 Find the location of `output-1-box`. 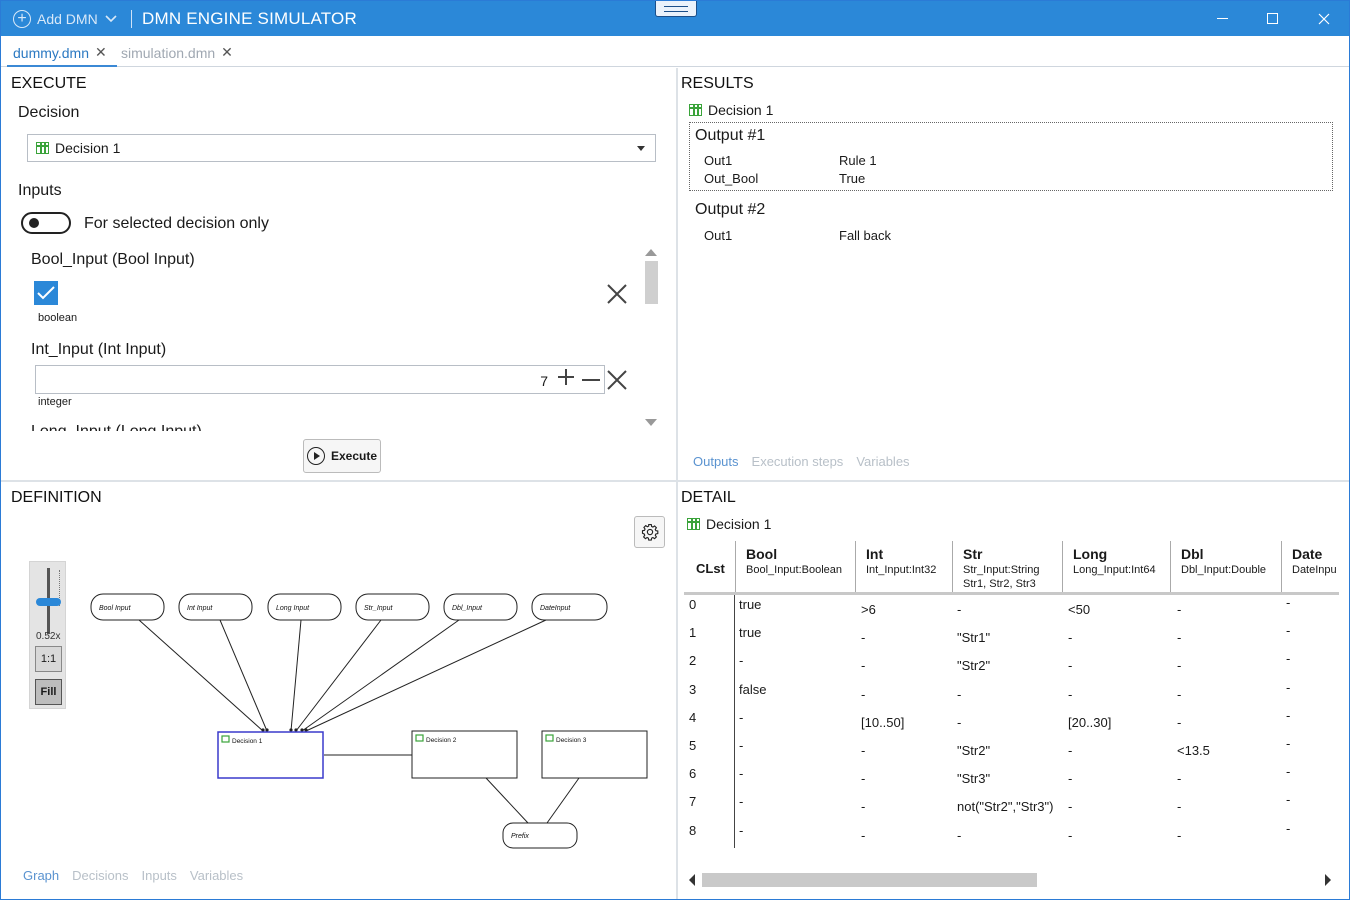

output-1-box is located at coordinates (1011, 156).